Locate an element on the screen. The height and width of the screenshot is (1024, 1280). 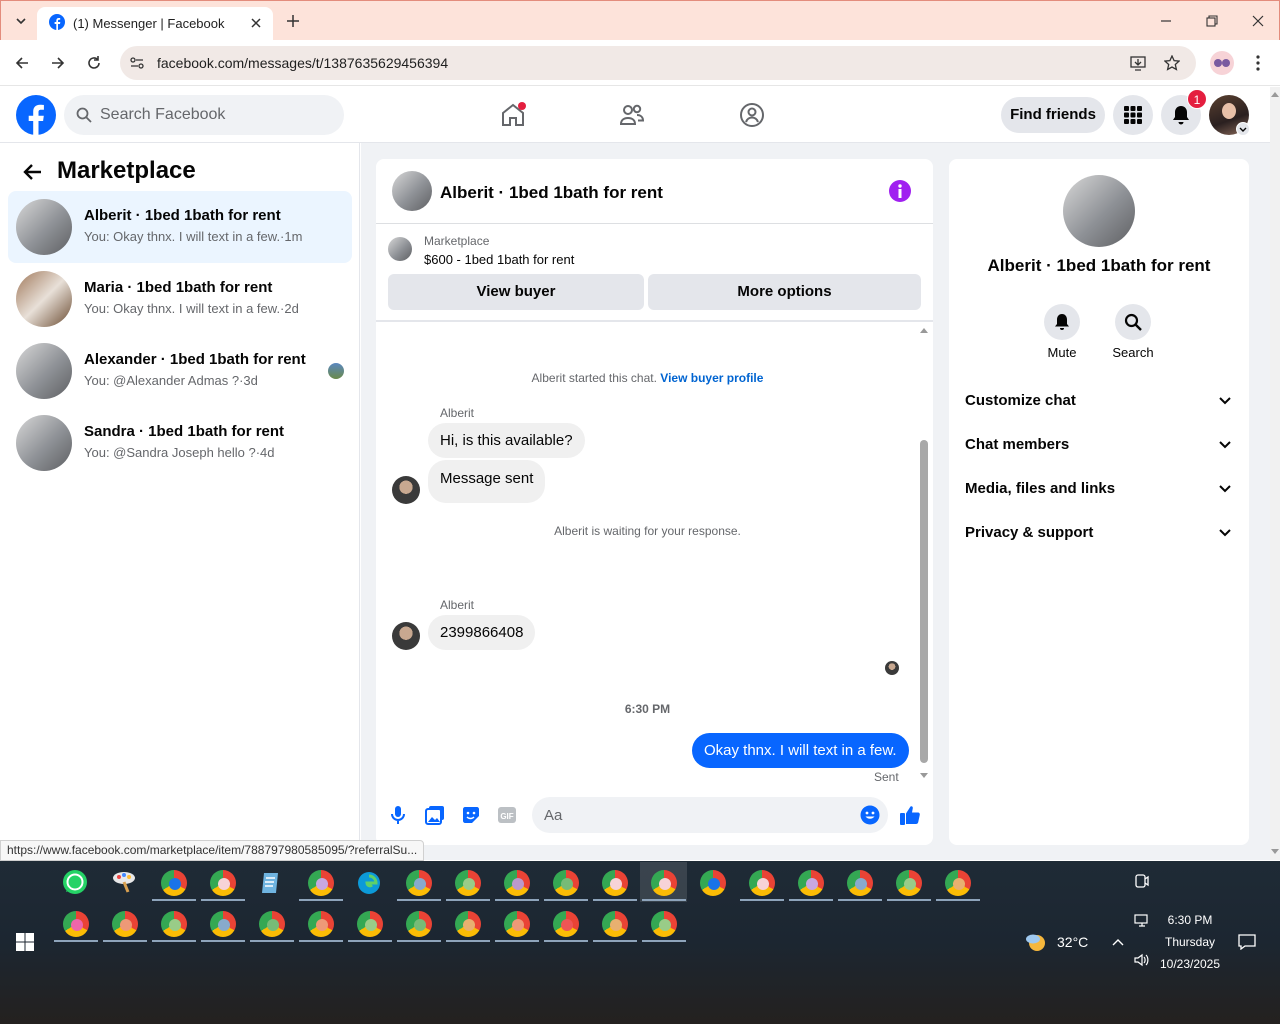
like-thumb-icon is located at coordinates (910, 815).